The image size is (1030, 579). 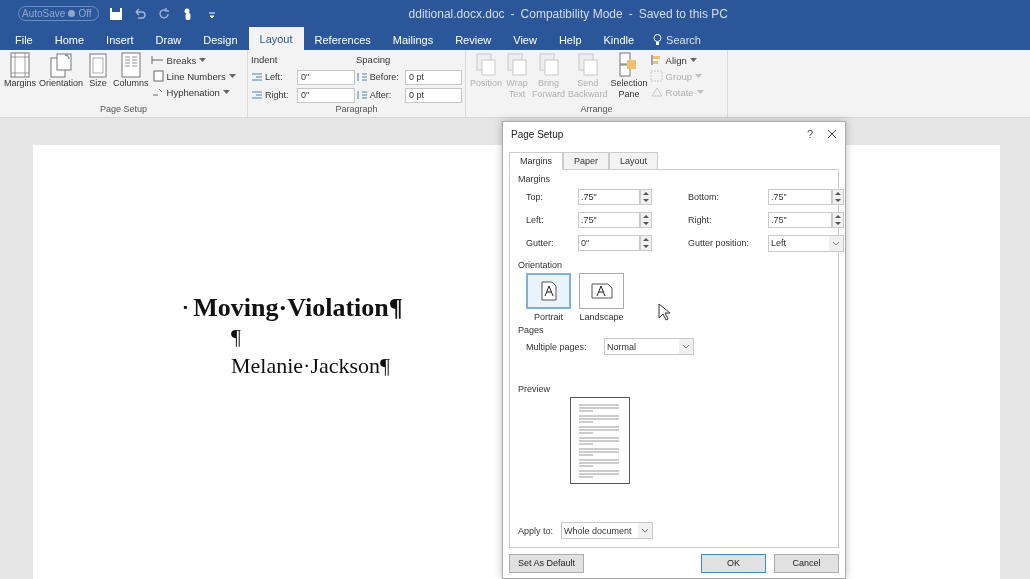 I want to click on hyphenation-icon, so click(x=157, y=92).